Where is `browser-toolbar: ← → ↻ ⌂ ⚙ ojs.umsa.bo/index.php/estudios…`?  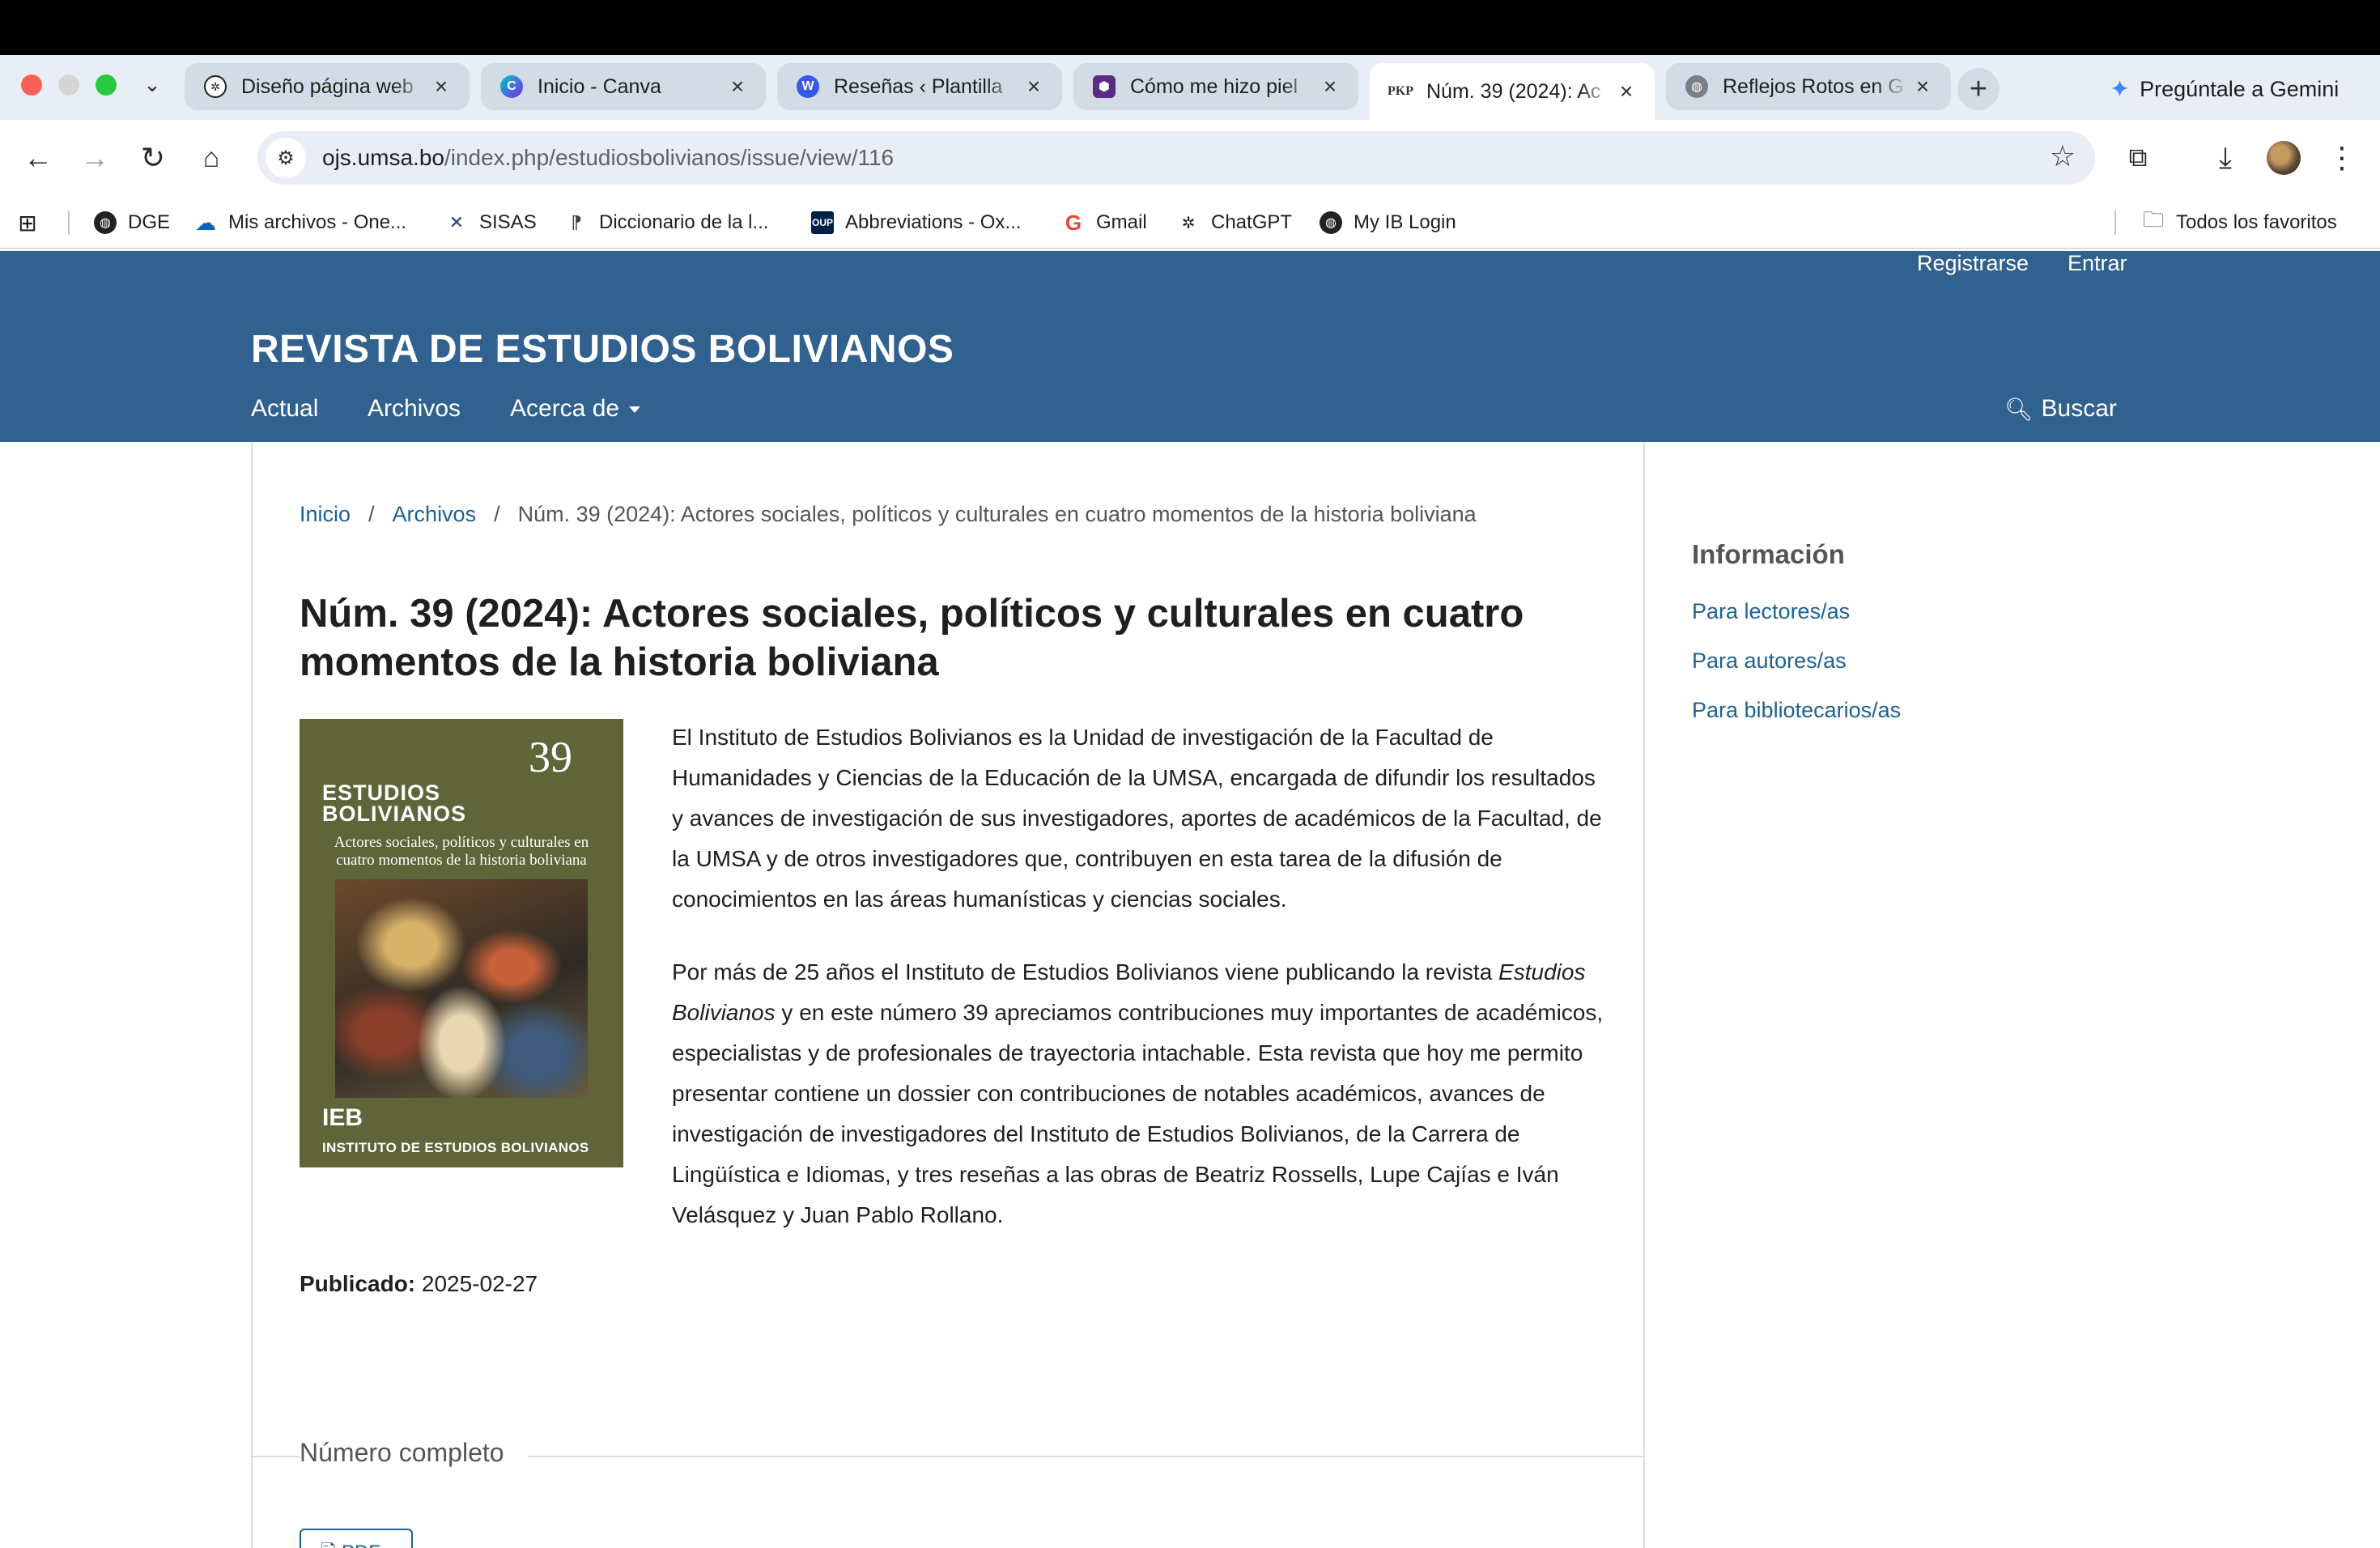 browser-toolbar: ← → ↻ ⌂ ⚙ ojs.umsa.bo/index.php/estudios… is located at coordinates (1190, 158).